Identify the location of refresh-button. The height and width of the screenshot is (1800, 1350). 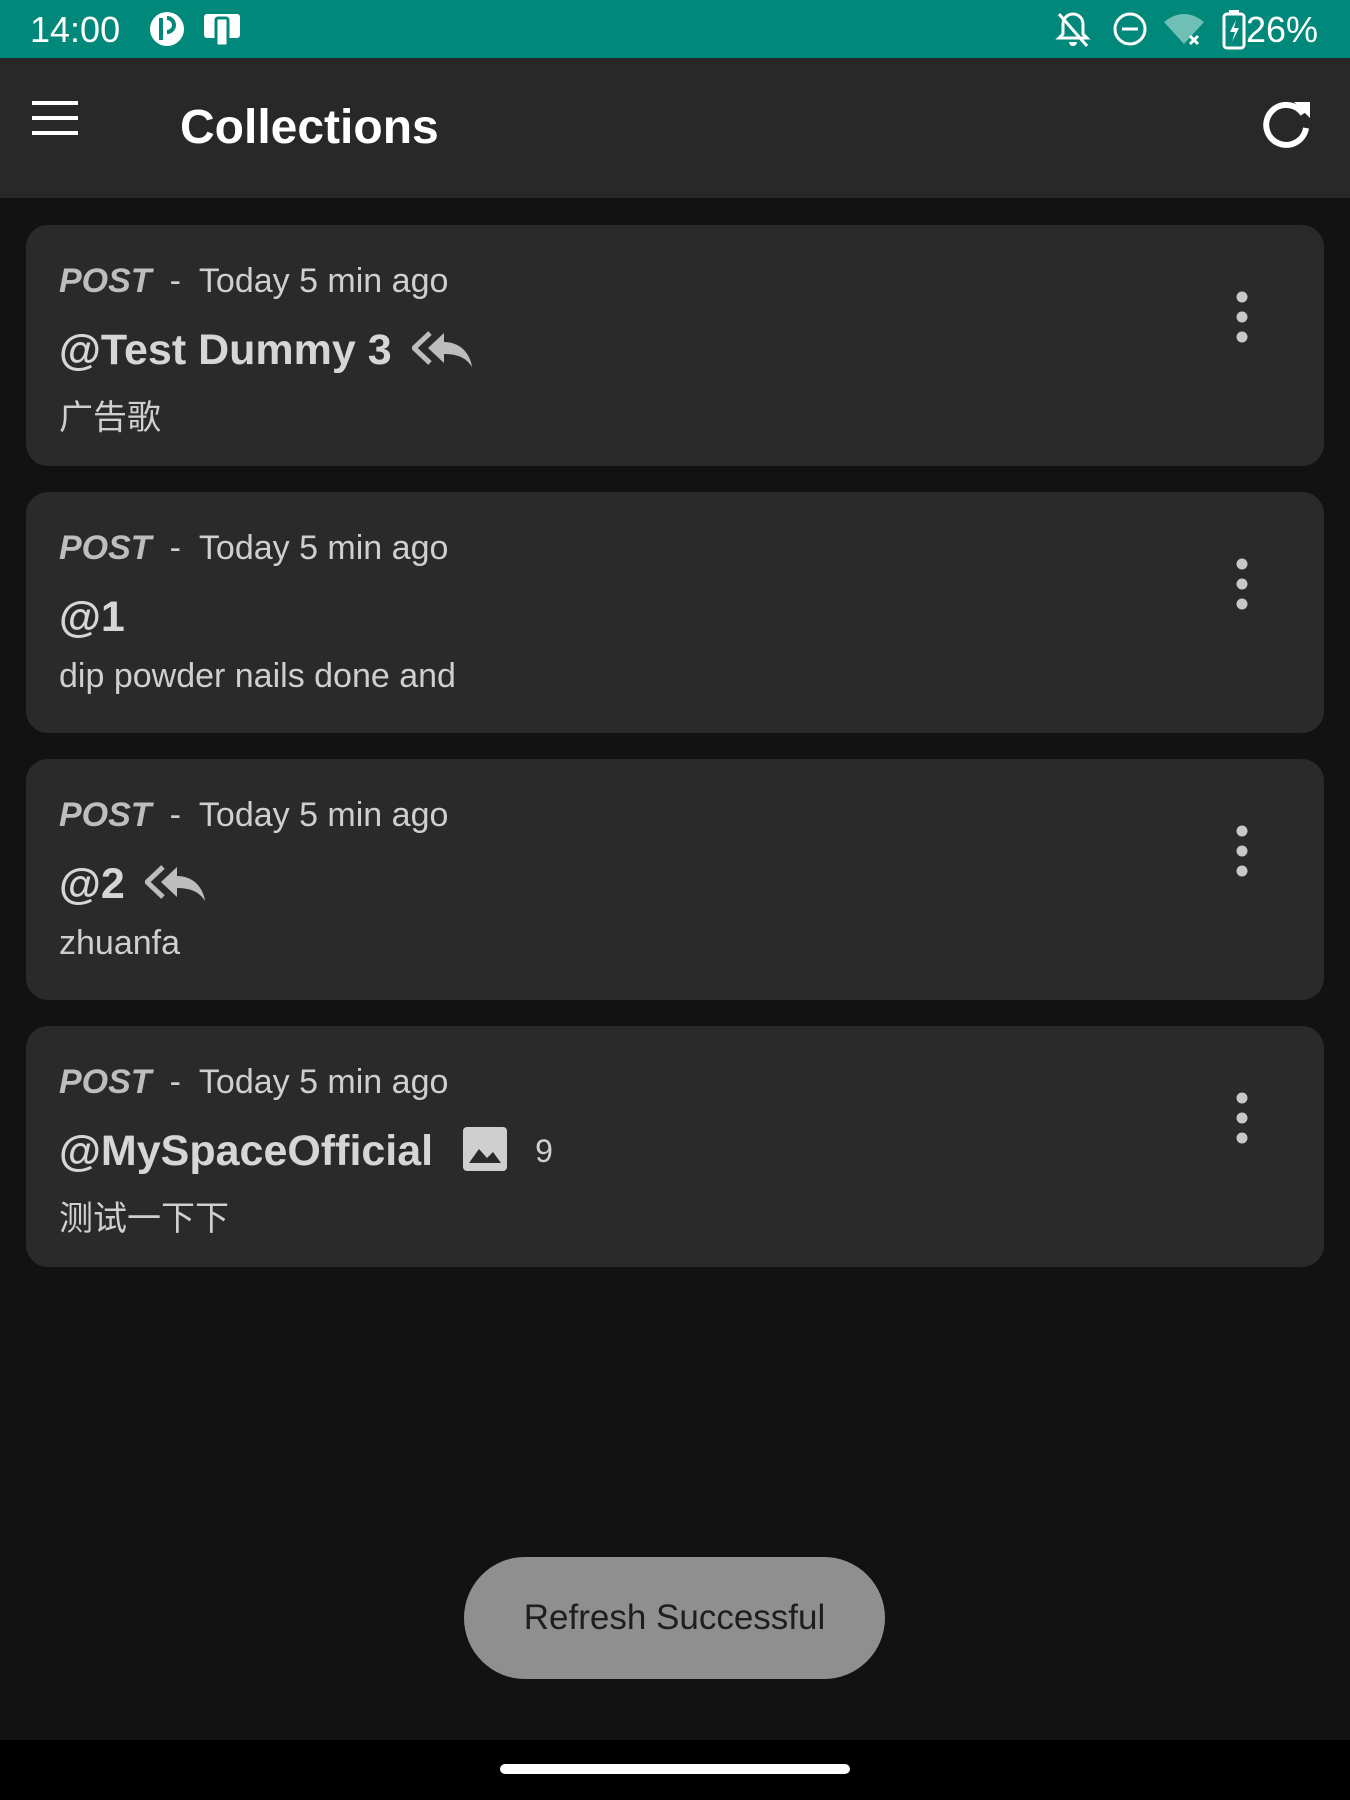
(1288, 128).